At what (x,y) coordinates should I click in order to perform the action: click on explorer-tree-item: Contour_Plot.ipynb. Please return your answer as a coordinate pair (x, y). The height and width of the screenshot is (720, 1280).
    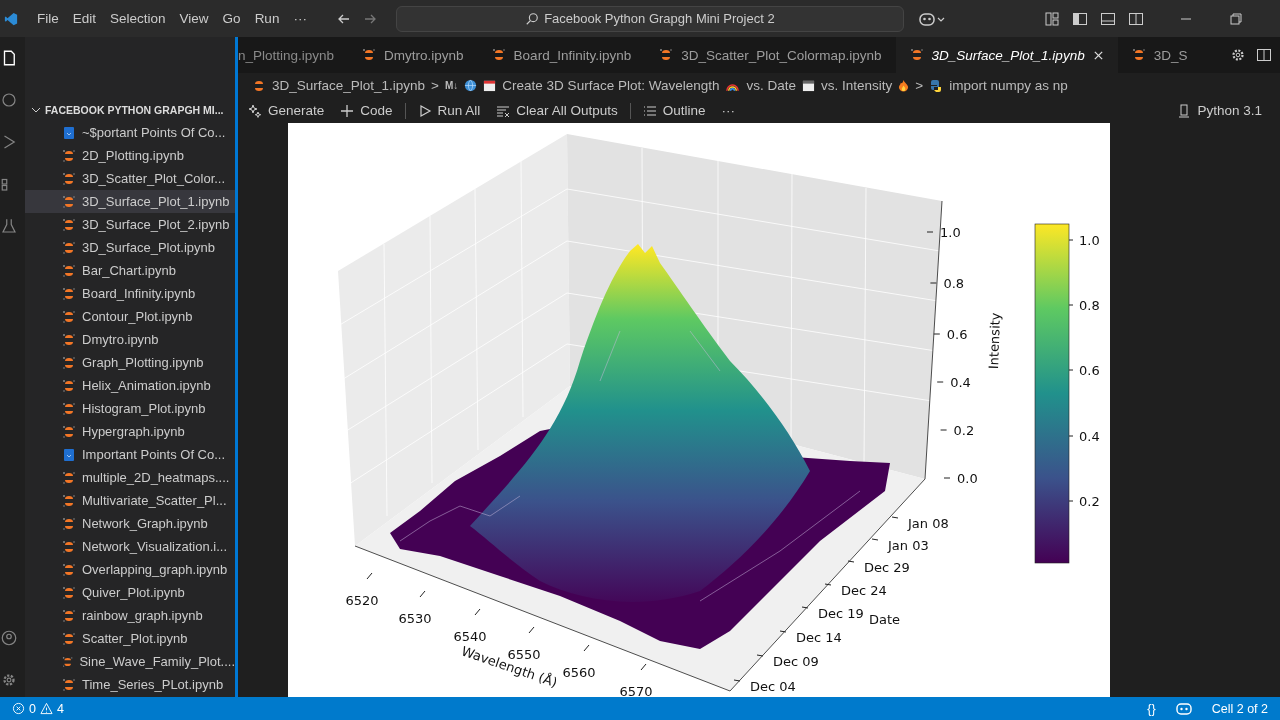
    Looking at the image, I should click on (130, 316).